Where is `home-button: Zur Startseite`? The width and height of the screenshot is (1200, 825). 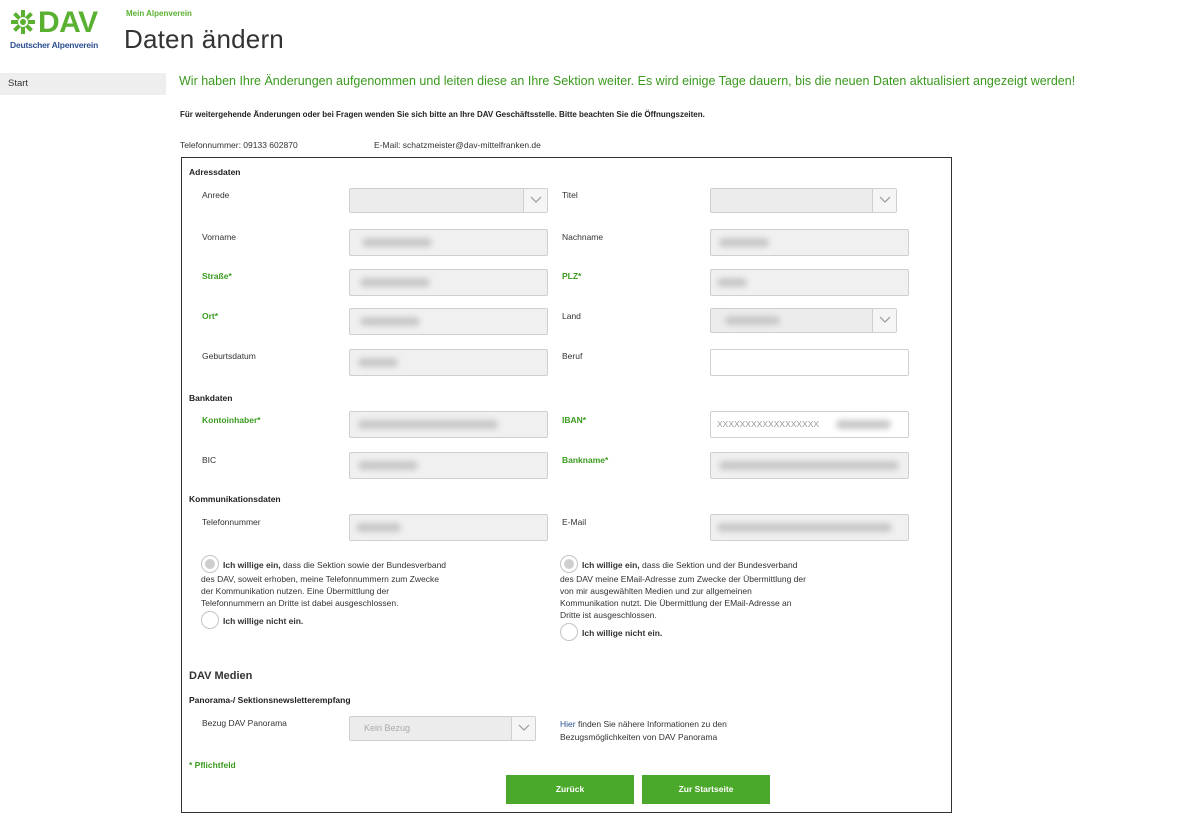
home-button: Zur Startseite is located at coordinates (706, 789).